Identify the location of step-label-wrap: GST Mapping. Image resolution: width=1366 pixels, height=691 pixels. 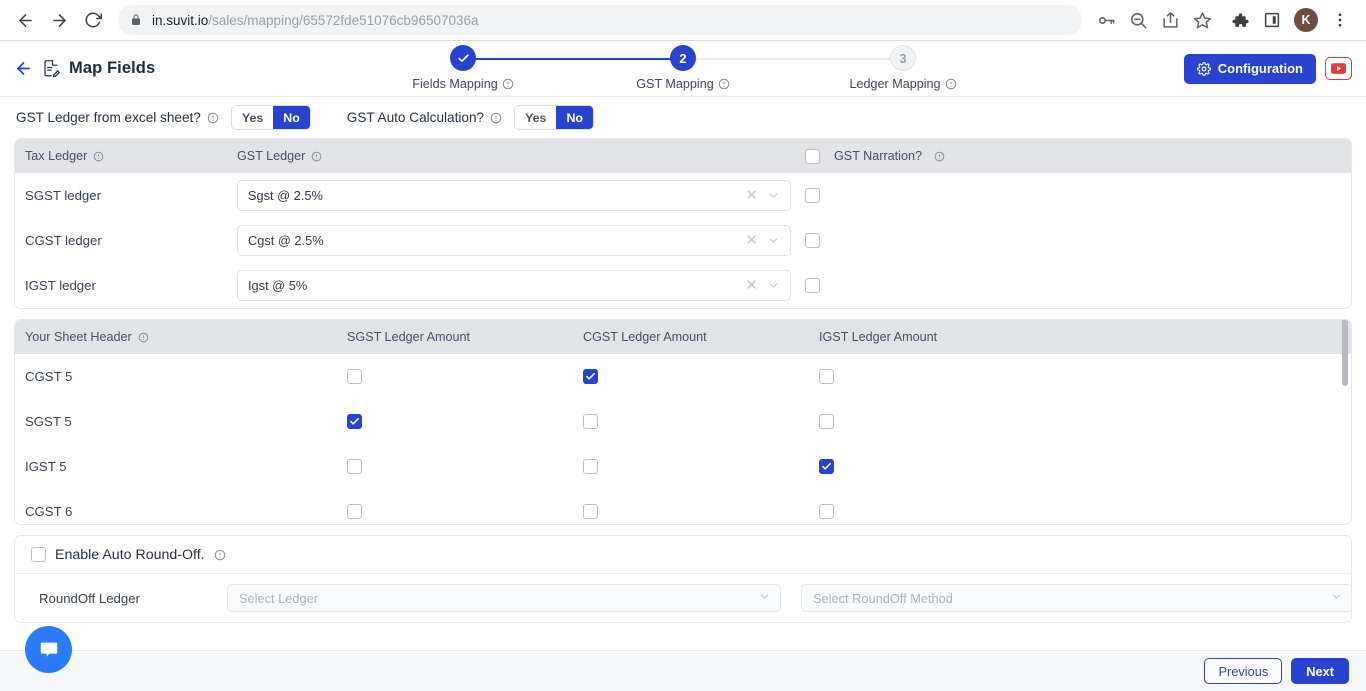
(683, 84).